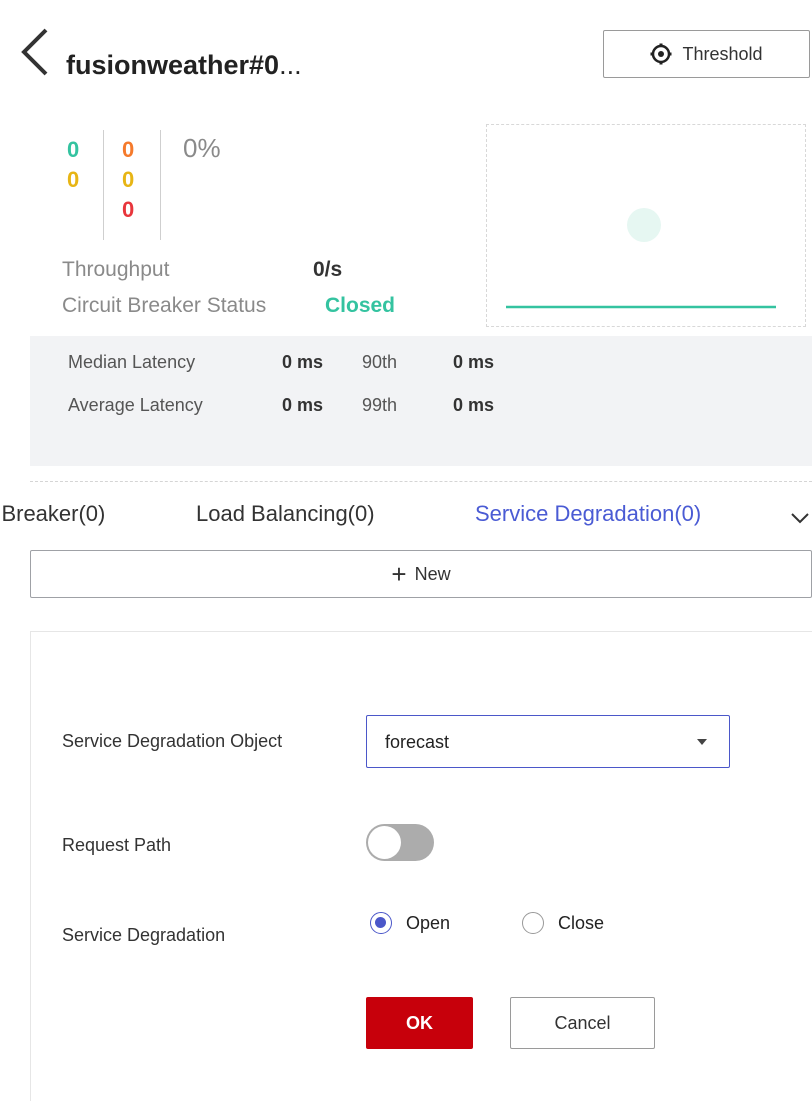  I want to click on degradation-object-select: forecast, so click(548, 741).